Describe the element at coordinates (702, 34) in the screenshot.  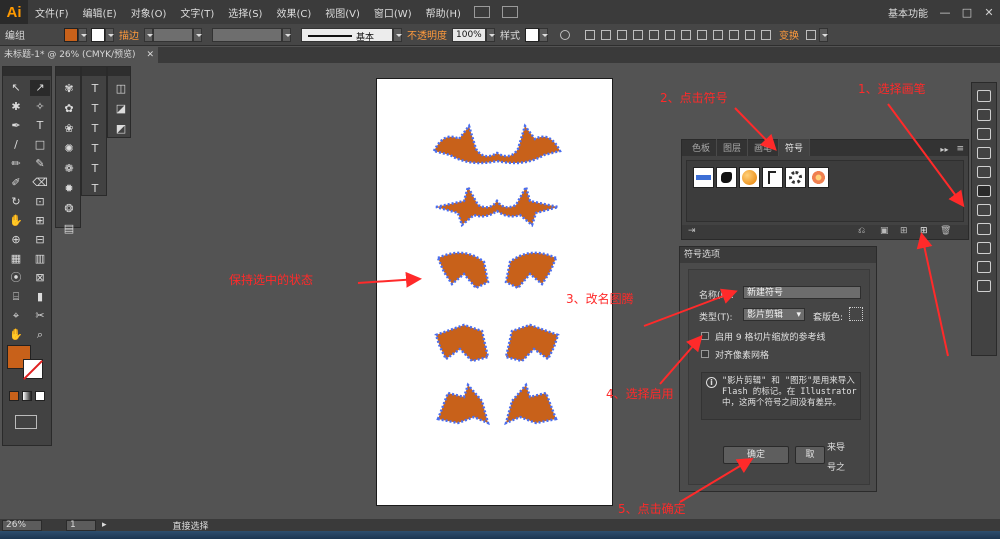
I see `distribute-vcenter-icon` at that location.